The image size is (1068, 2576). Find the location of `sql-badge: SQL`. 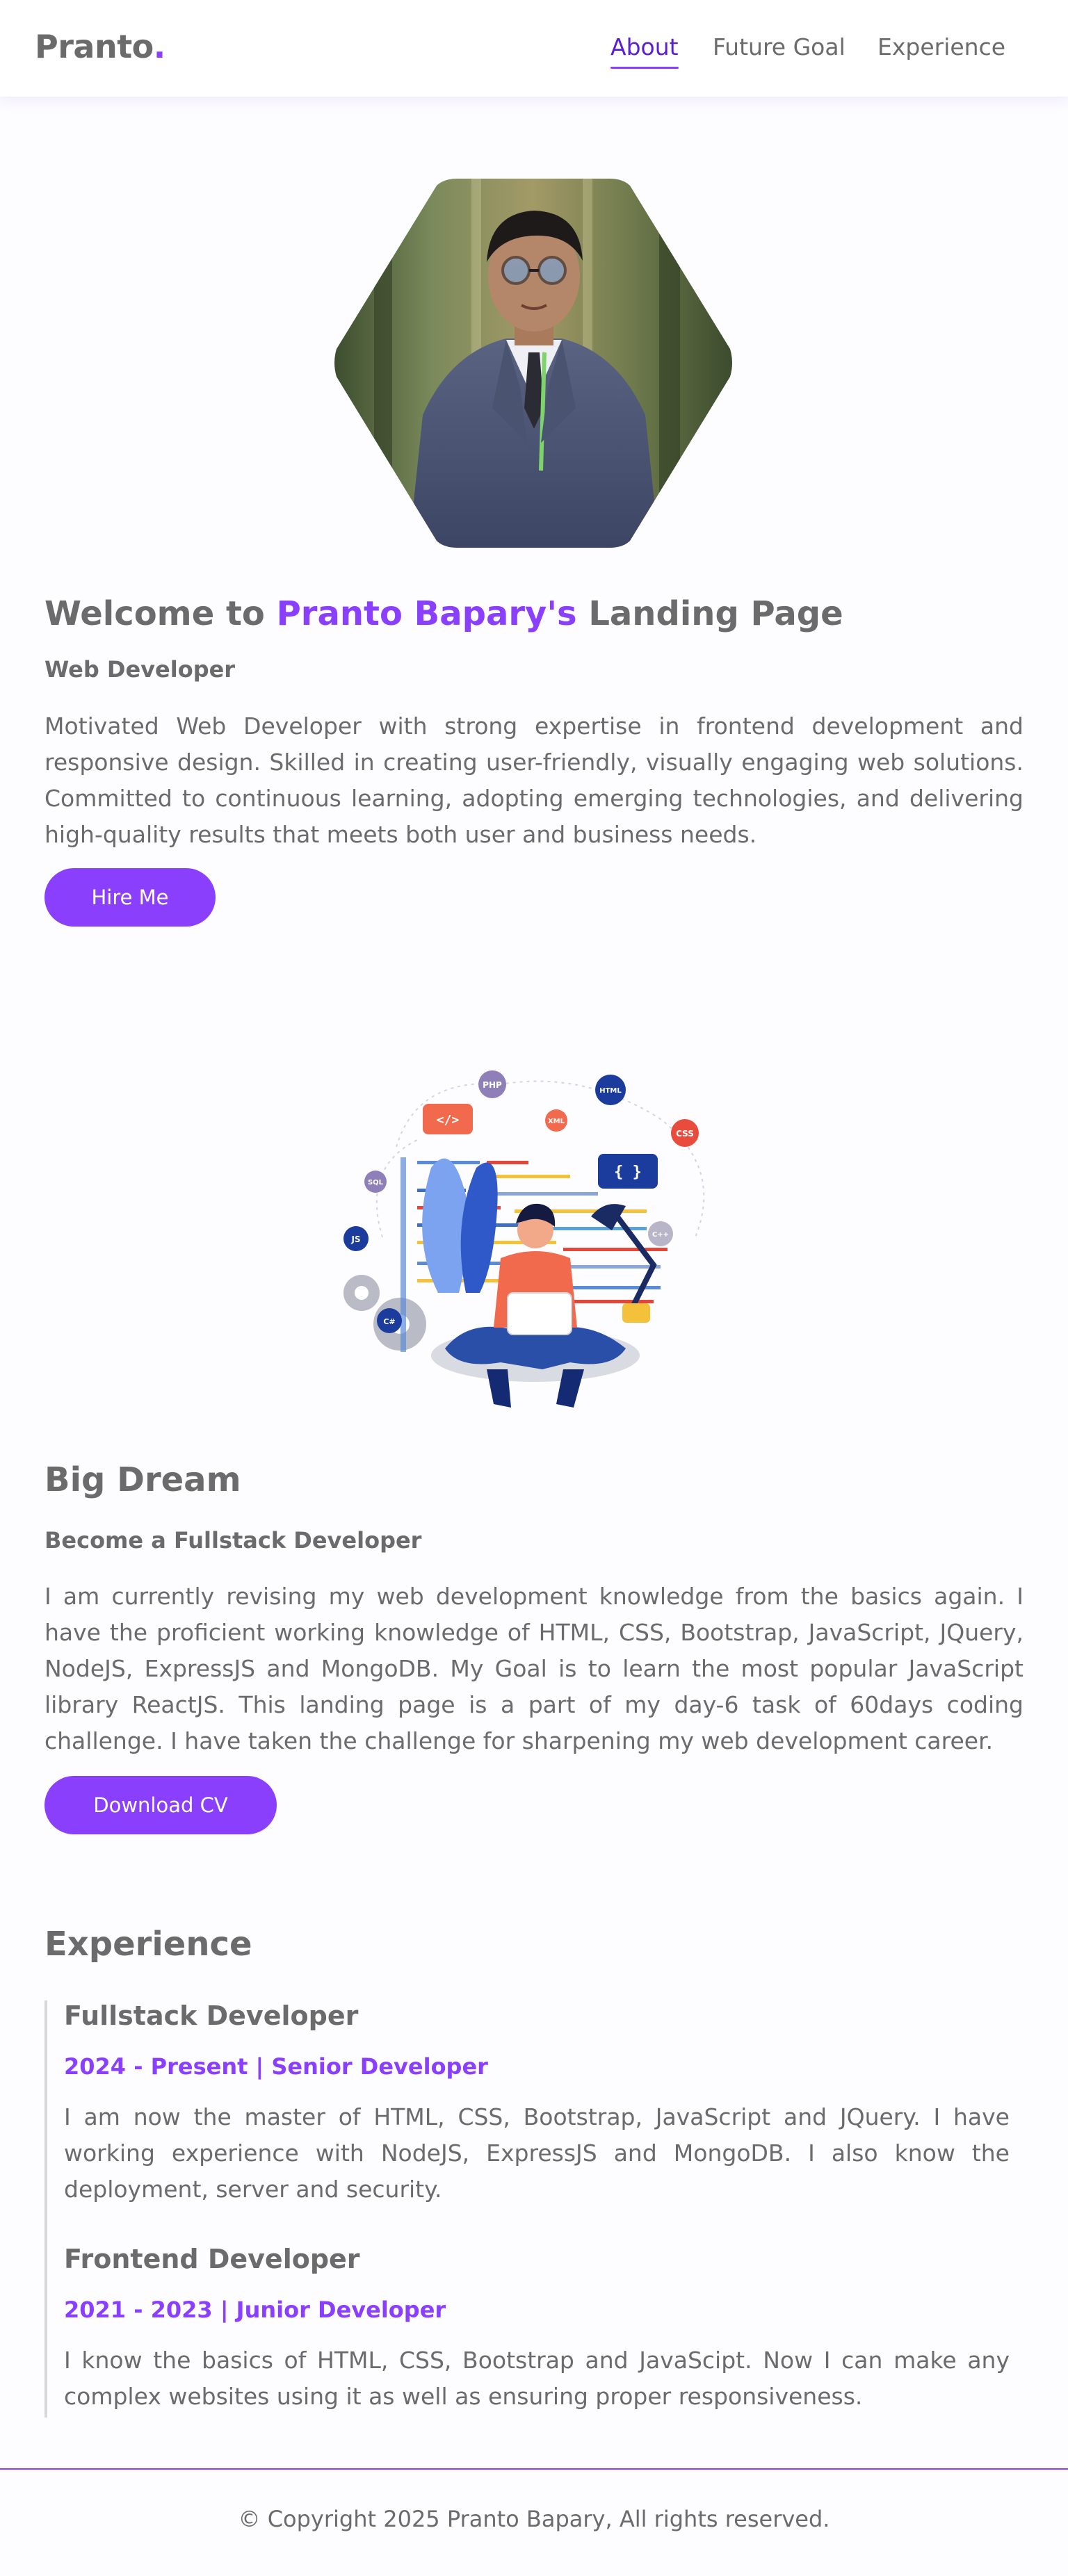

sql-badge: SQL is located at coordinates (375, 1182).